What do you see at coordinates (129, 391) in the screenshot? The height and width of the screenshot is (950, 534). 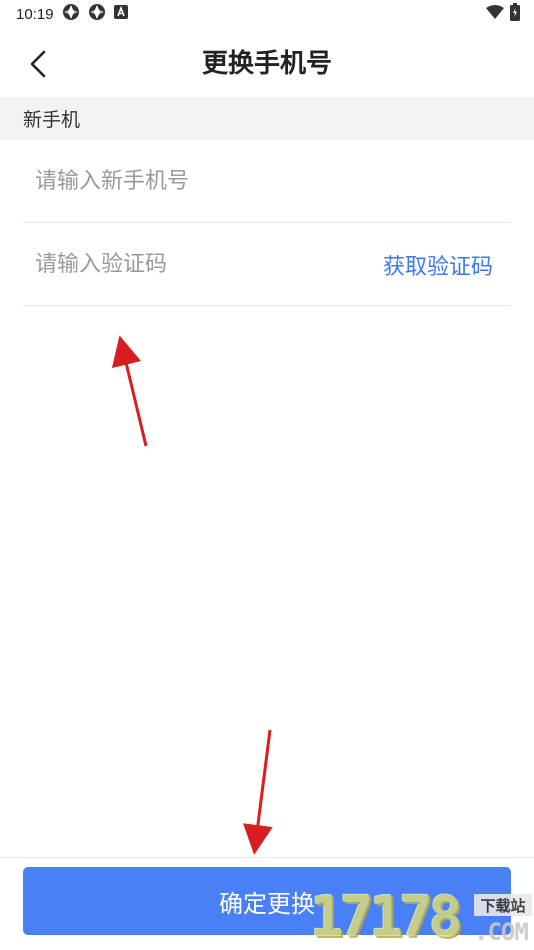 I see `annotation-arrow-up` at bounding box center [129, 391].